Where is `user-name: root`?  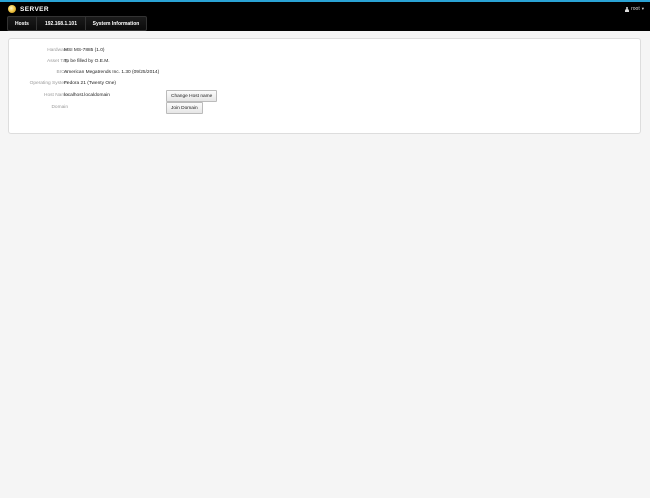
user-name: root is located at coordinates (635, 9).